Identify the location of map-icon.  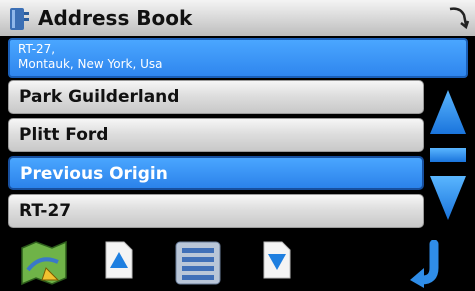
(44, 263).